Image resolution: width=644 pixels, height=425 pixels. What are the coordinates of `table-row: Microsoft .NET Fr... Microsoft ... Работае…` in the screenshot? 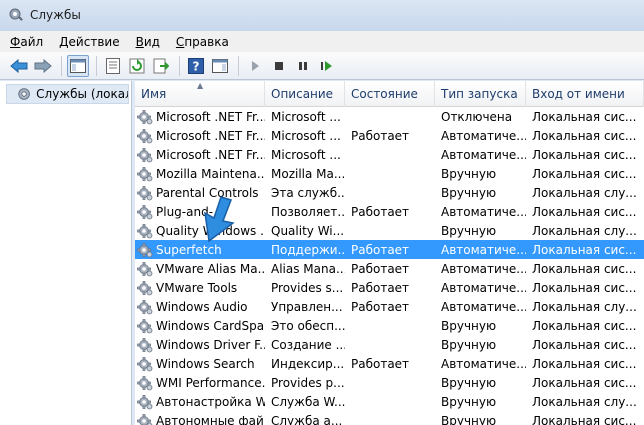 It's located at (389, 135).